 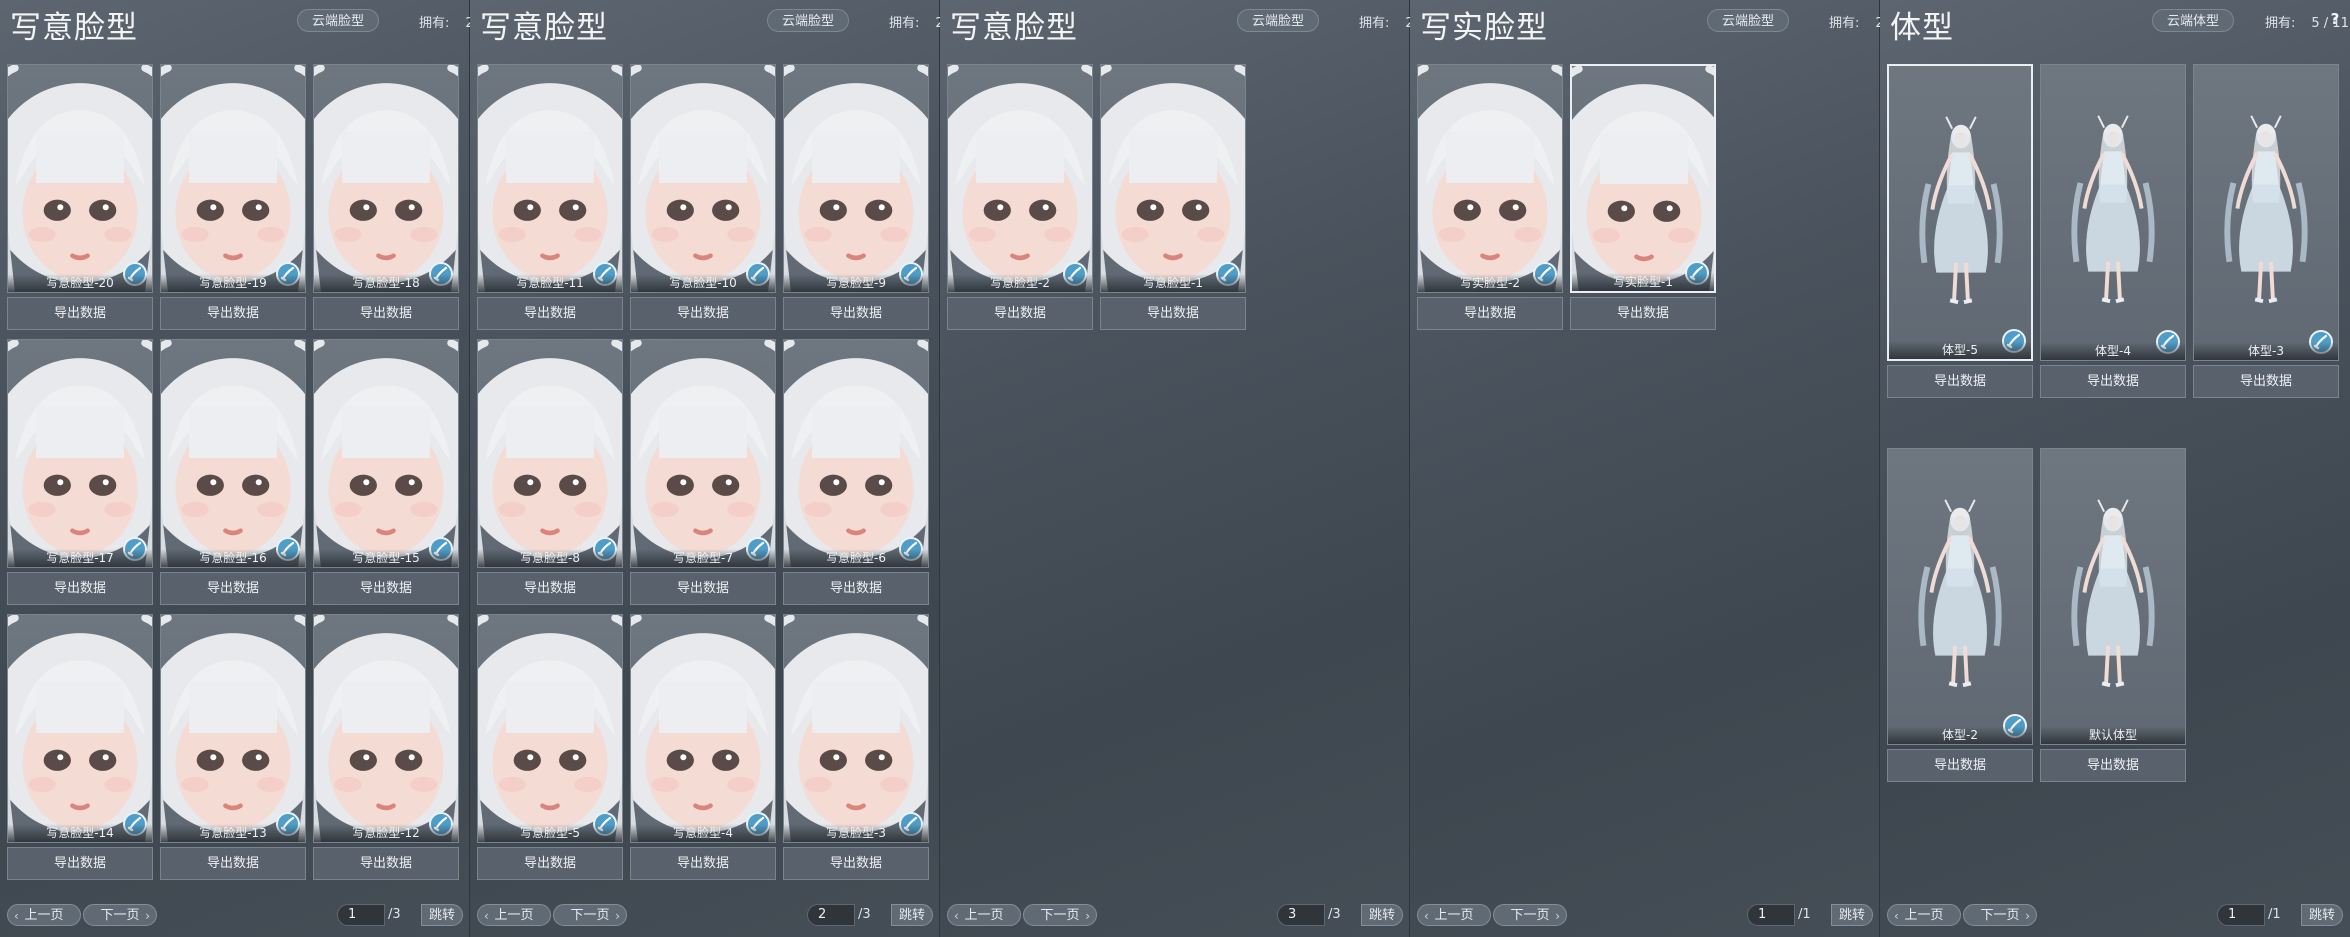 I want to click on face-card: 写实脸型-1, so click(x=1643, y=178).